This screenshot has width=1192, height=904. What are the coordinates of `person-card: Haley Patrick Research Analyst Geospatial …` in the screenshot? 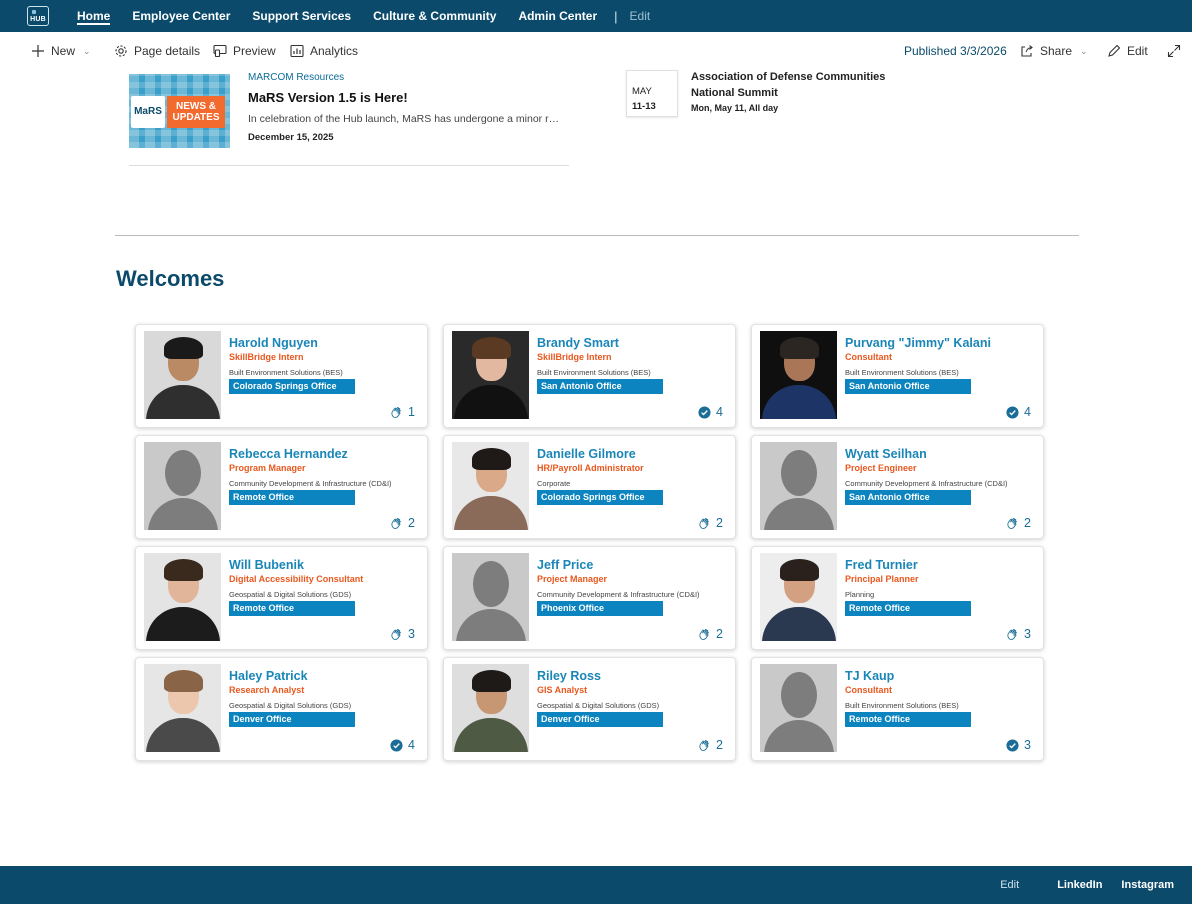 It's located at (281, 709).